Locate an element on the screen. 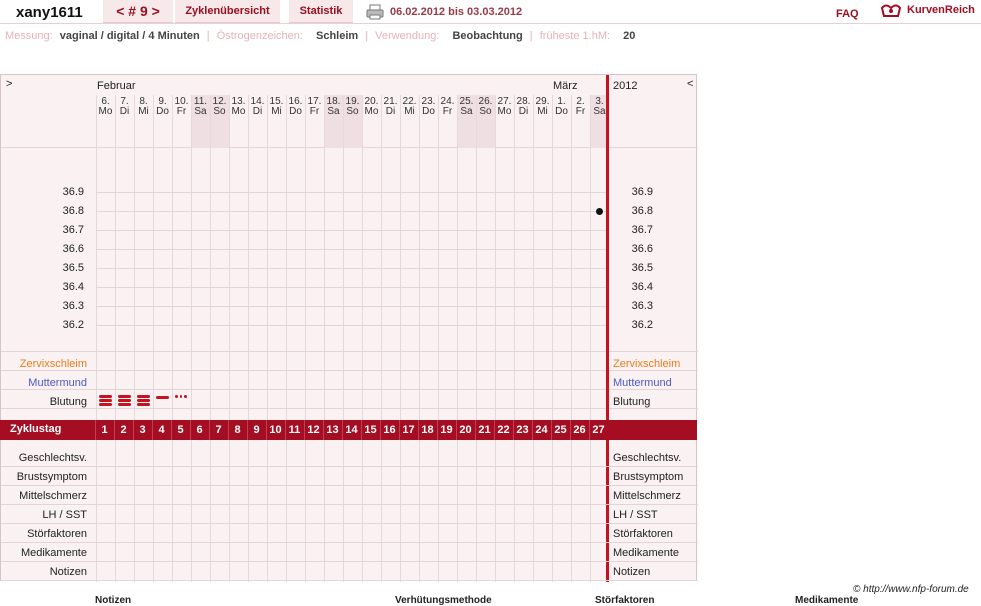 Image resolution: width=981 pixels, height=606 pixels. nav-left-arrow: > is located at coordinates (9, 84).